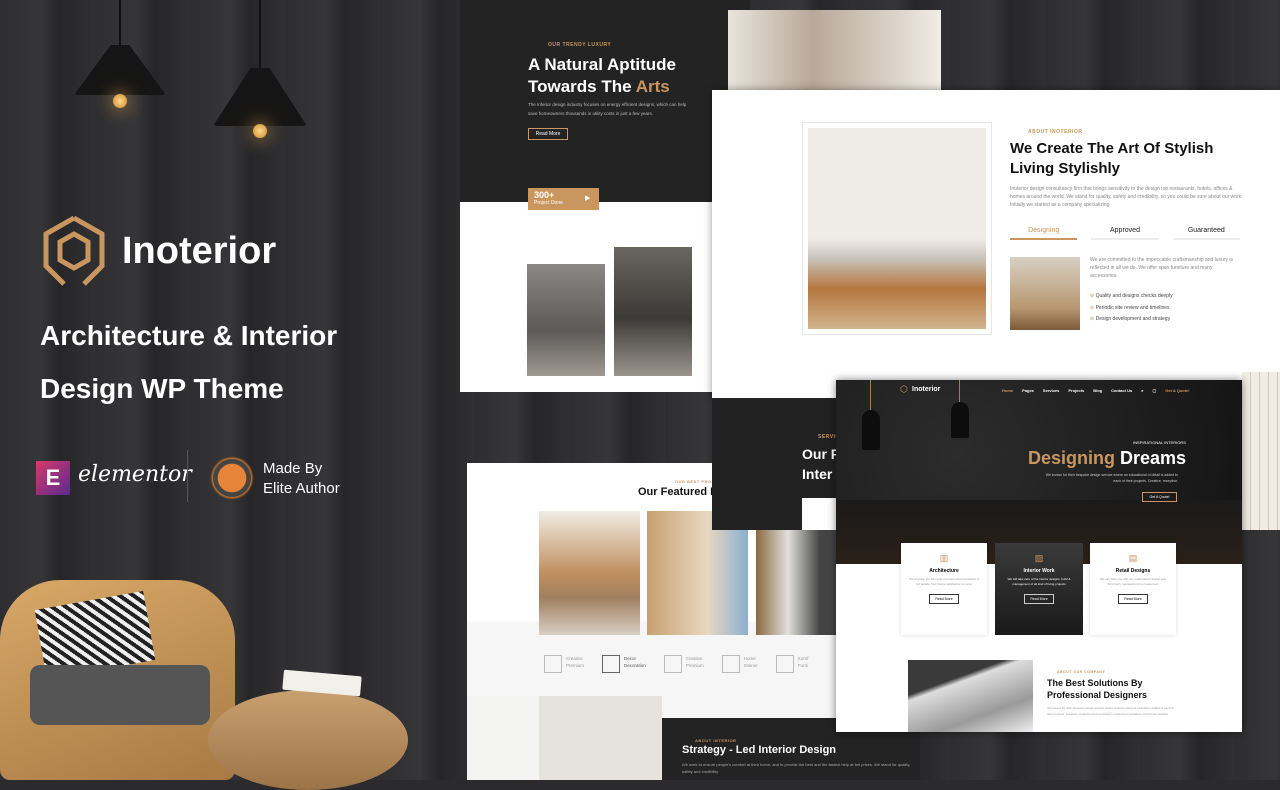 Image resolution: width=1280 pixels, height=790 pixels. What do you see at coordinates (678, 492) in the screenshot?
I see `featured-title: Our Featured P` at bounding box center [678, 492].